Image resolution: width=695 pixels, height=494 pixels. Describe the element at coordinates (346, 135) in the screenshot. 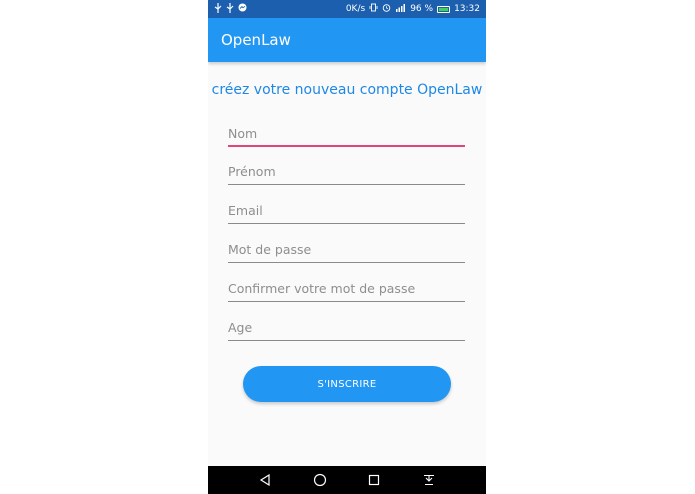

I see `nom-field` at that location.